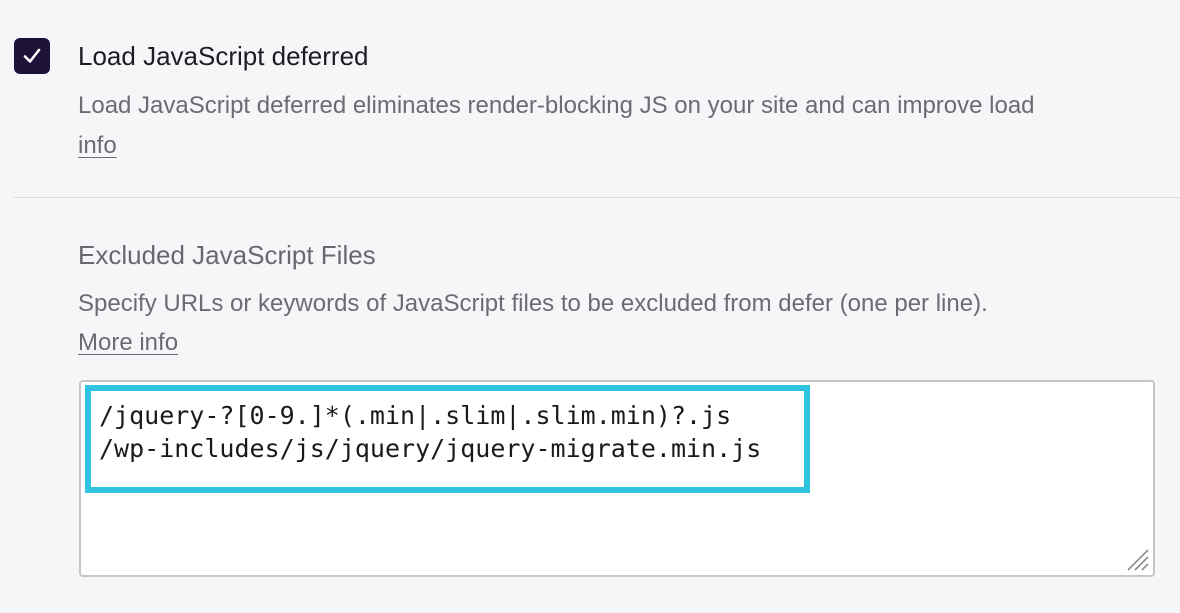  What do you see at coordinates (1136, 558) in the screenshot?
I see `resize-handle-icon` at bounding box center [1136, 558].